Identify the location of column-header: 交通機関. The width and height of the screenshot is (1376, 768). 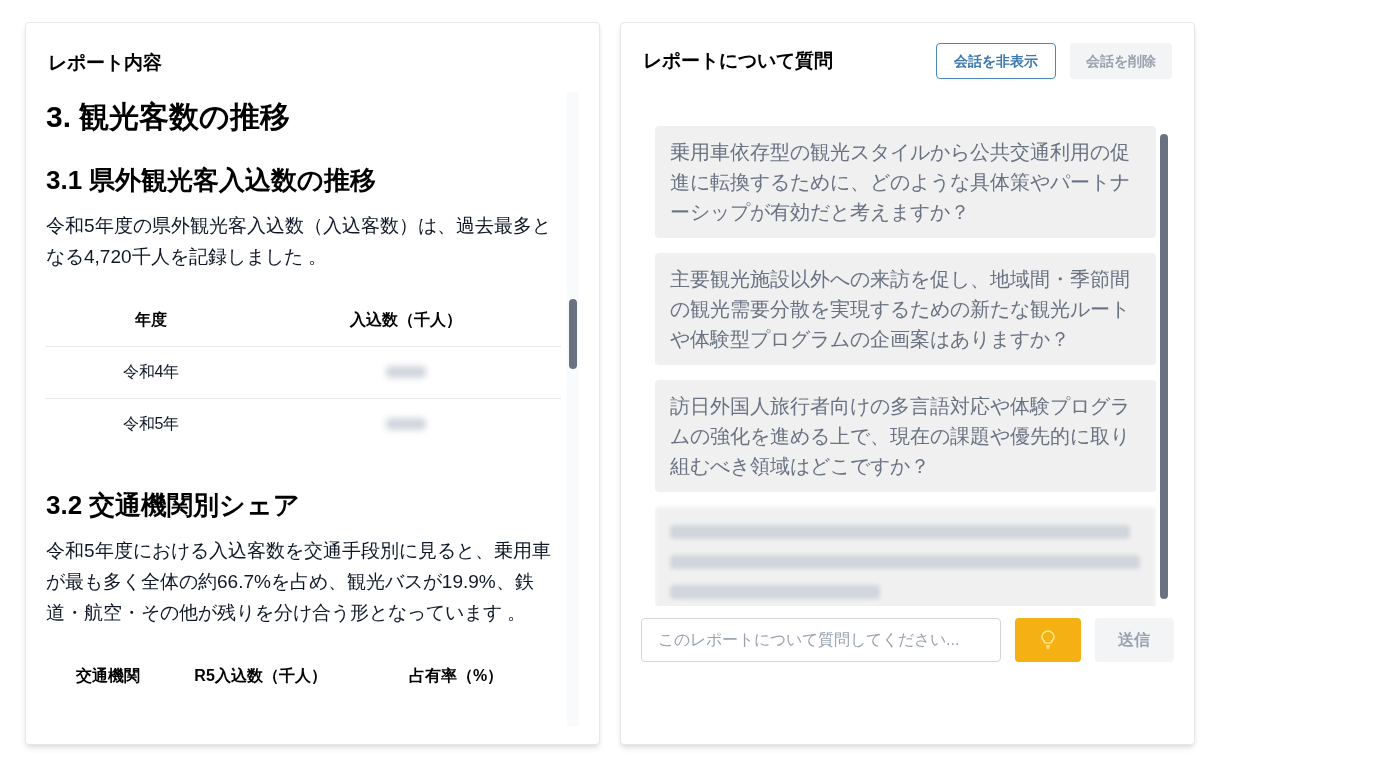
(108, 675).